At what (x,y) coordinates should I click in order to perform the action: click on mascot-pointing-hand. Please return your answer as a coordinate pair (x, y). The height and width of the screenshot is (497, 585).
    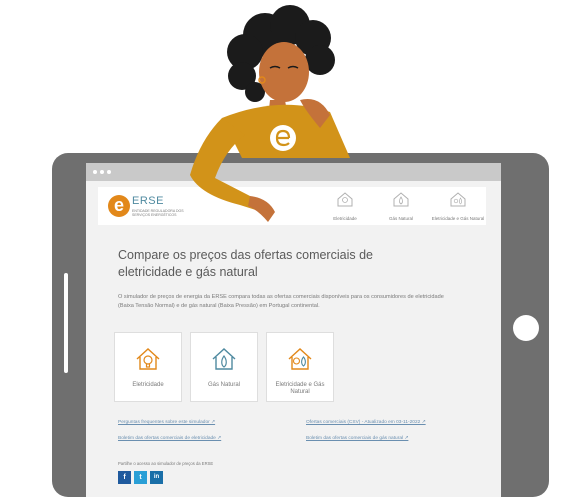
    Looking at the image, I should click on (261, 209).